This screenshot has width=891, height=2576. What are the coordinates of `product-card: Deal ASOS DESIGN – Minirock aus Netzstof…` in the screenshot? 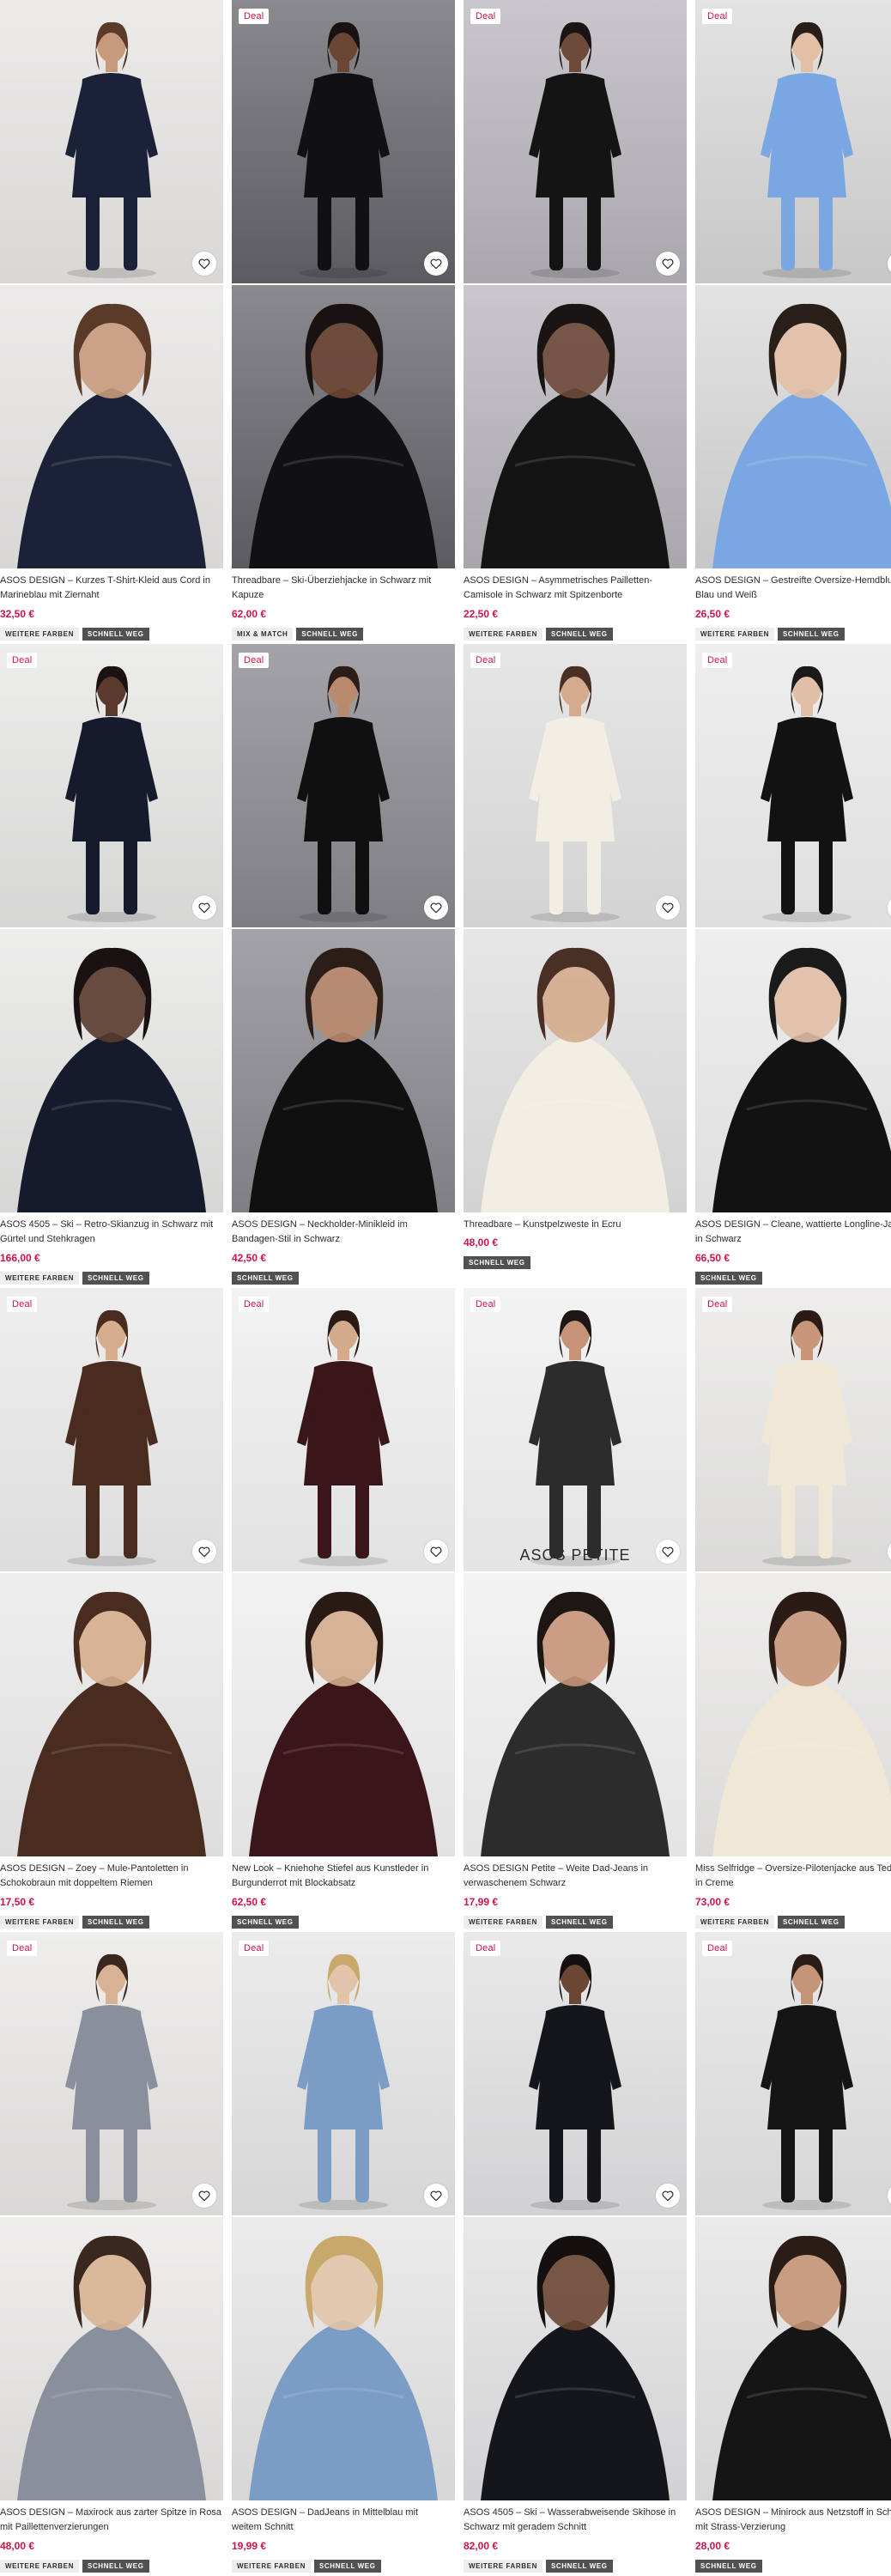 It's located at (793, 2253).